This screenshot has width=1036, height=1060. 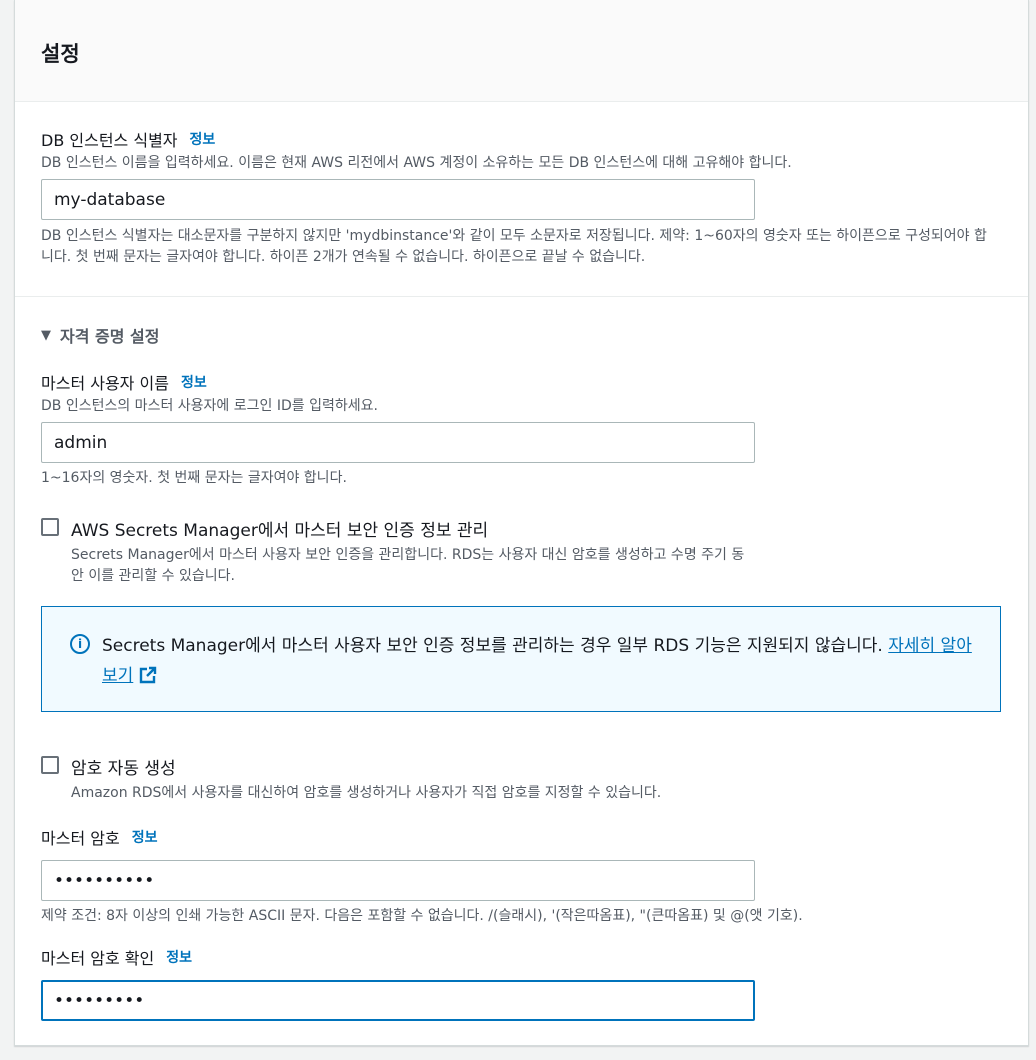 What do you see at coordinates (527, 335) in the screenshot?
I see `credentials-expander: ▼ 자격 증명 설정` at bounding box center [527, 335].